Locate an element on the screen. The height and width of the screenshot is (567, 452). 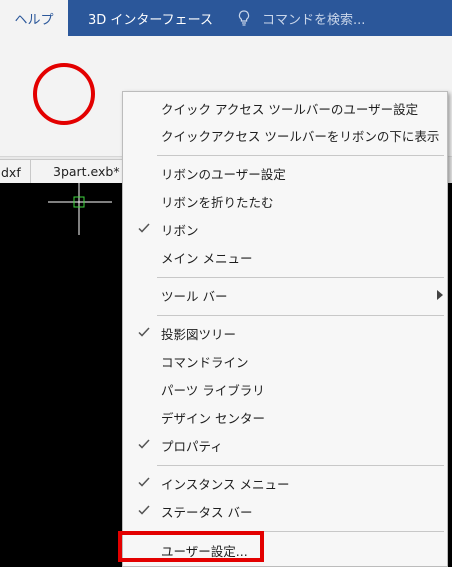
menu-item-label: クイック アクセス ツールバーのユーザー設定 is located at coordinates (290, 109).